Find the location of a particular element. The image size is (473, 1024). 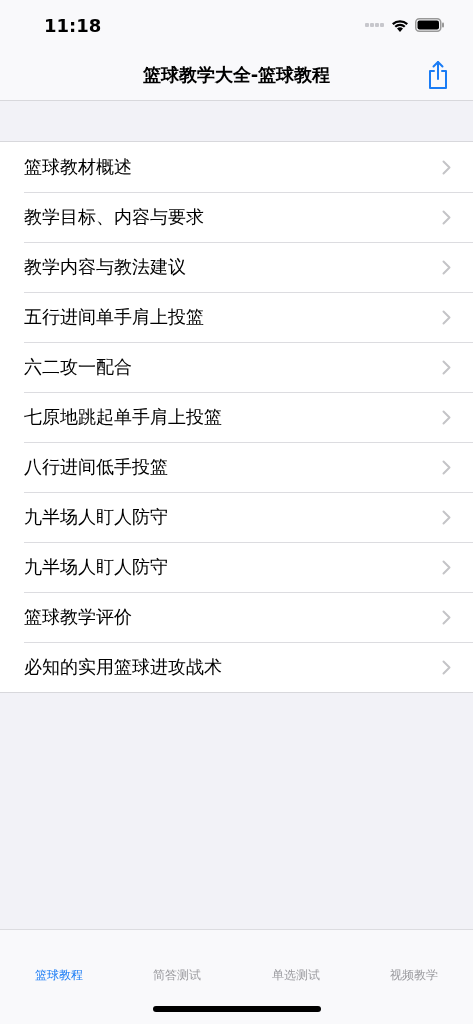

wifi-icon is located at coordinates (400, 25).